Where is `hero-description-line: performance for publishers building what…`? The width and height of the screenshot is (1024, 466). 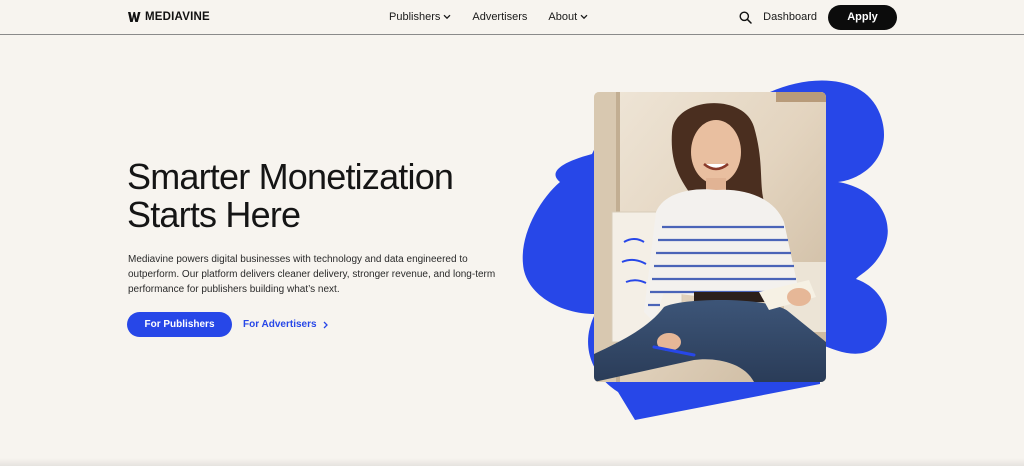
hero-description-line: performance for publishers building what… is located at coordinates (234, 289).